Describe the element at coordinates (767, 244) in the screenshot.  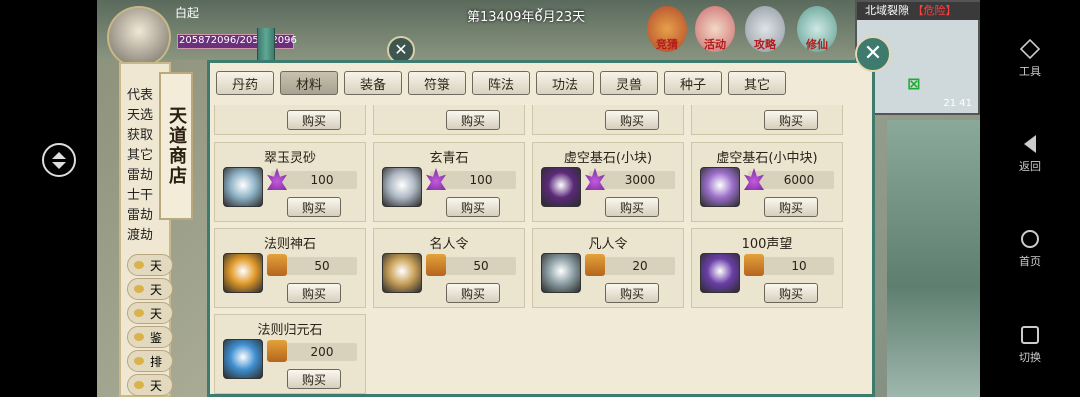
I see `item-name: 100声望` at that location.